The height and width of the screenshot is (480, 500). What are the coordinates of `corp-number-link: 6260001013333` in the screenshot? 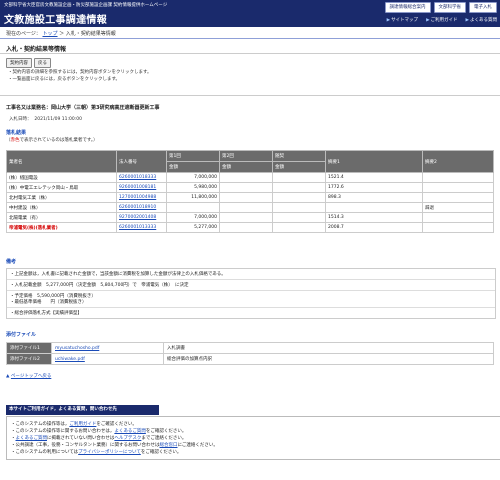 It's located at (137, 227).